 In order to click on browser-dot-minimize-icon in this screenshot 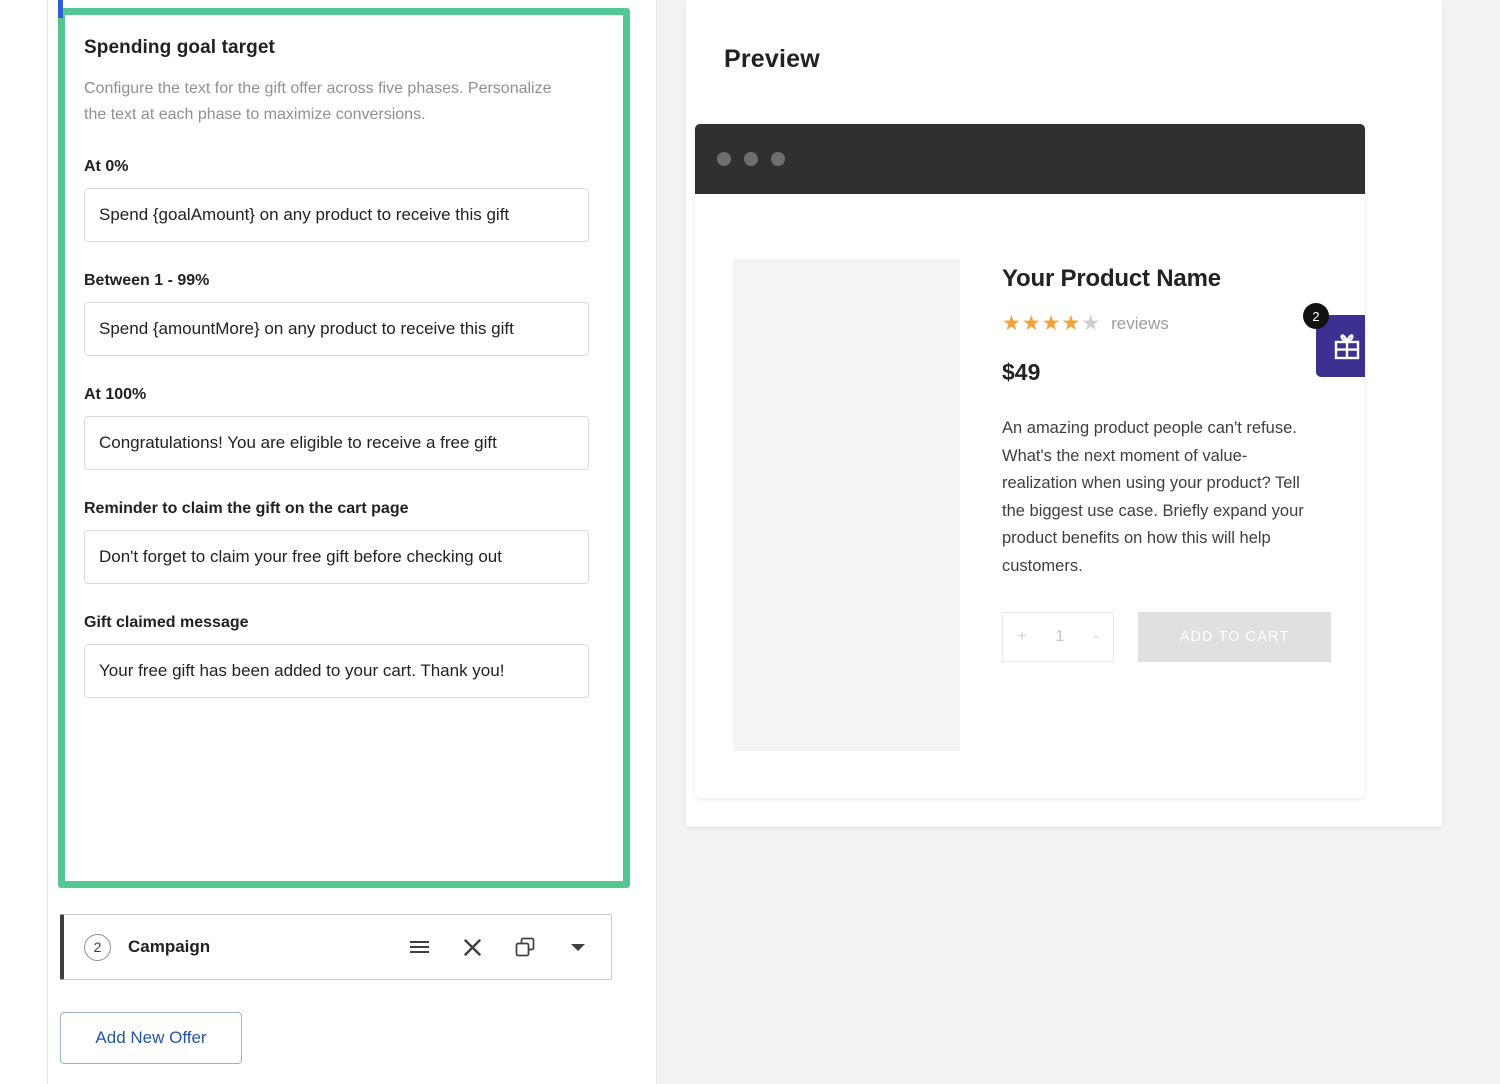, I will do `click(751, 159)`.